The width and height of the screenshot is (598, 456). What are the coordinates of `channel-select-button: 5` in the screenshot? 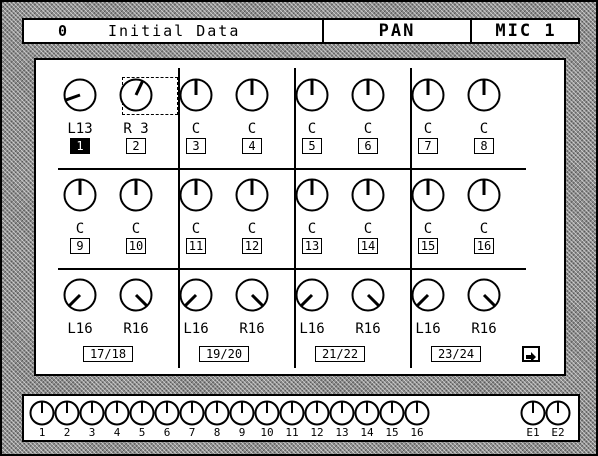 It's located at (312, 146).